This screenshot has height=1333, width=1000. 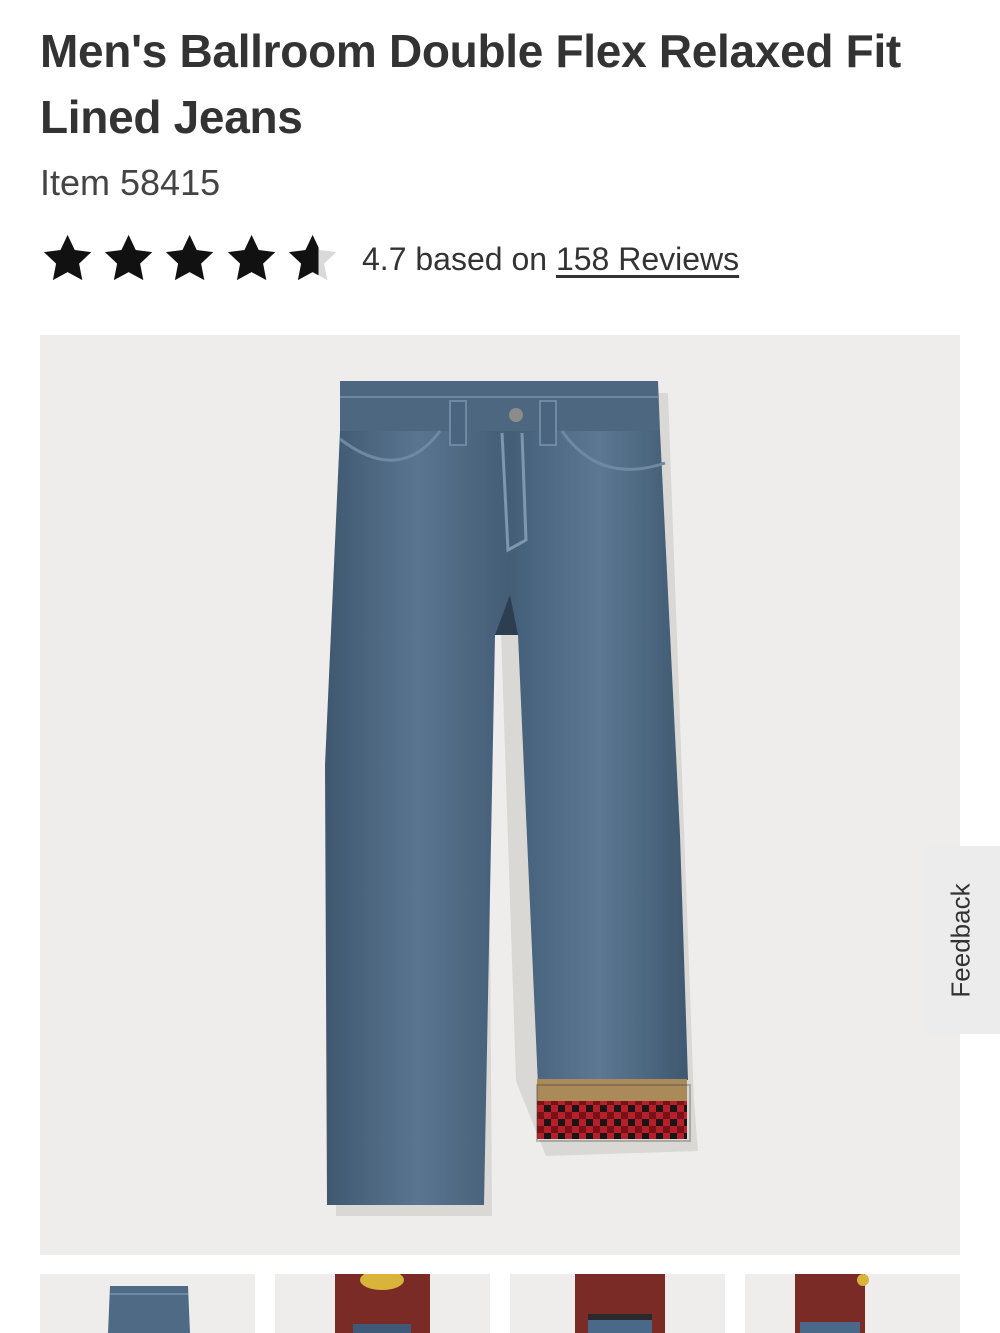 I want to click on item-number: Item 58415, so click(x=130, y=182).